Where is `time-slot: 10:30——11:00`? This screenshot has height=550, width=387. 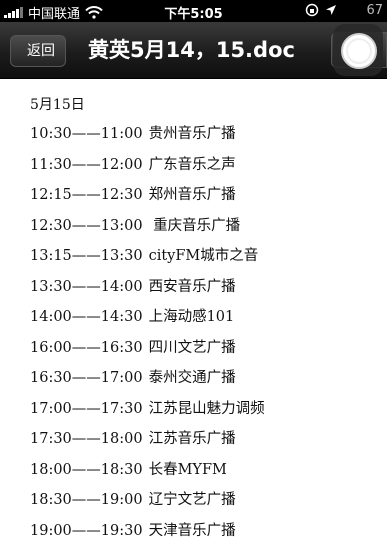 time-slot: 10:30——11:00 is located at coordinates (86, 134).